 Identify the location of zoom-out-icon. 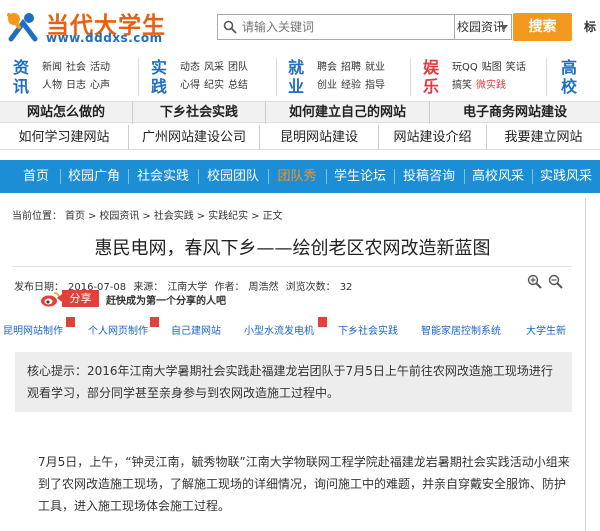
(555, 281).